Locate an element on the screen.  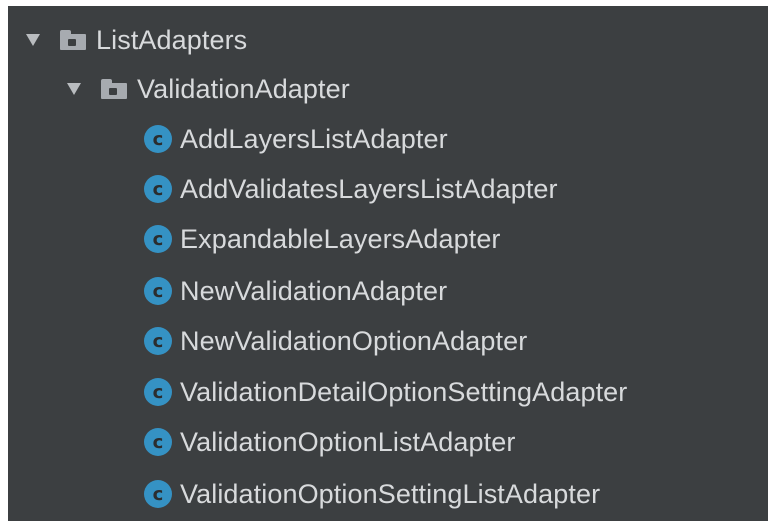
tree-node-validationadapter: ValidationAdapter is located at coordinates (208, 89).